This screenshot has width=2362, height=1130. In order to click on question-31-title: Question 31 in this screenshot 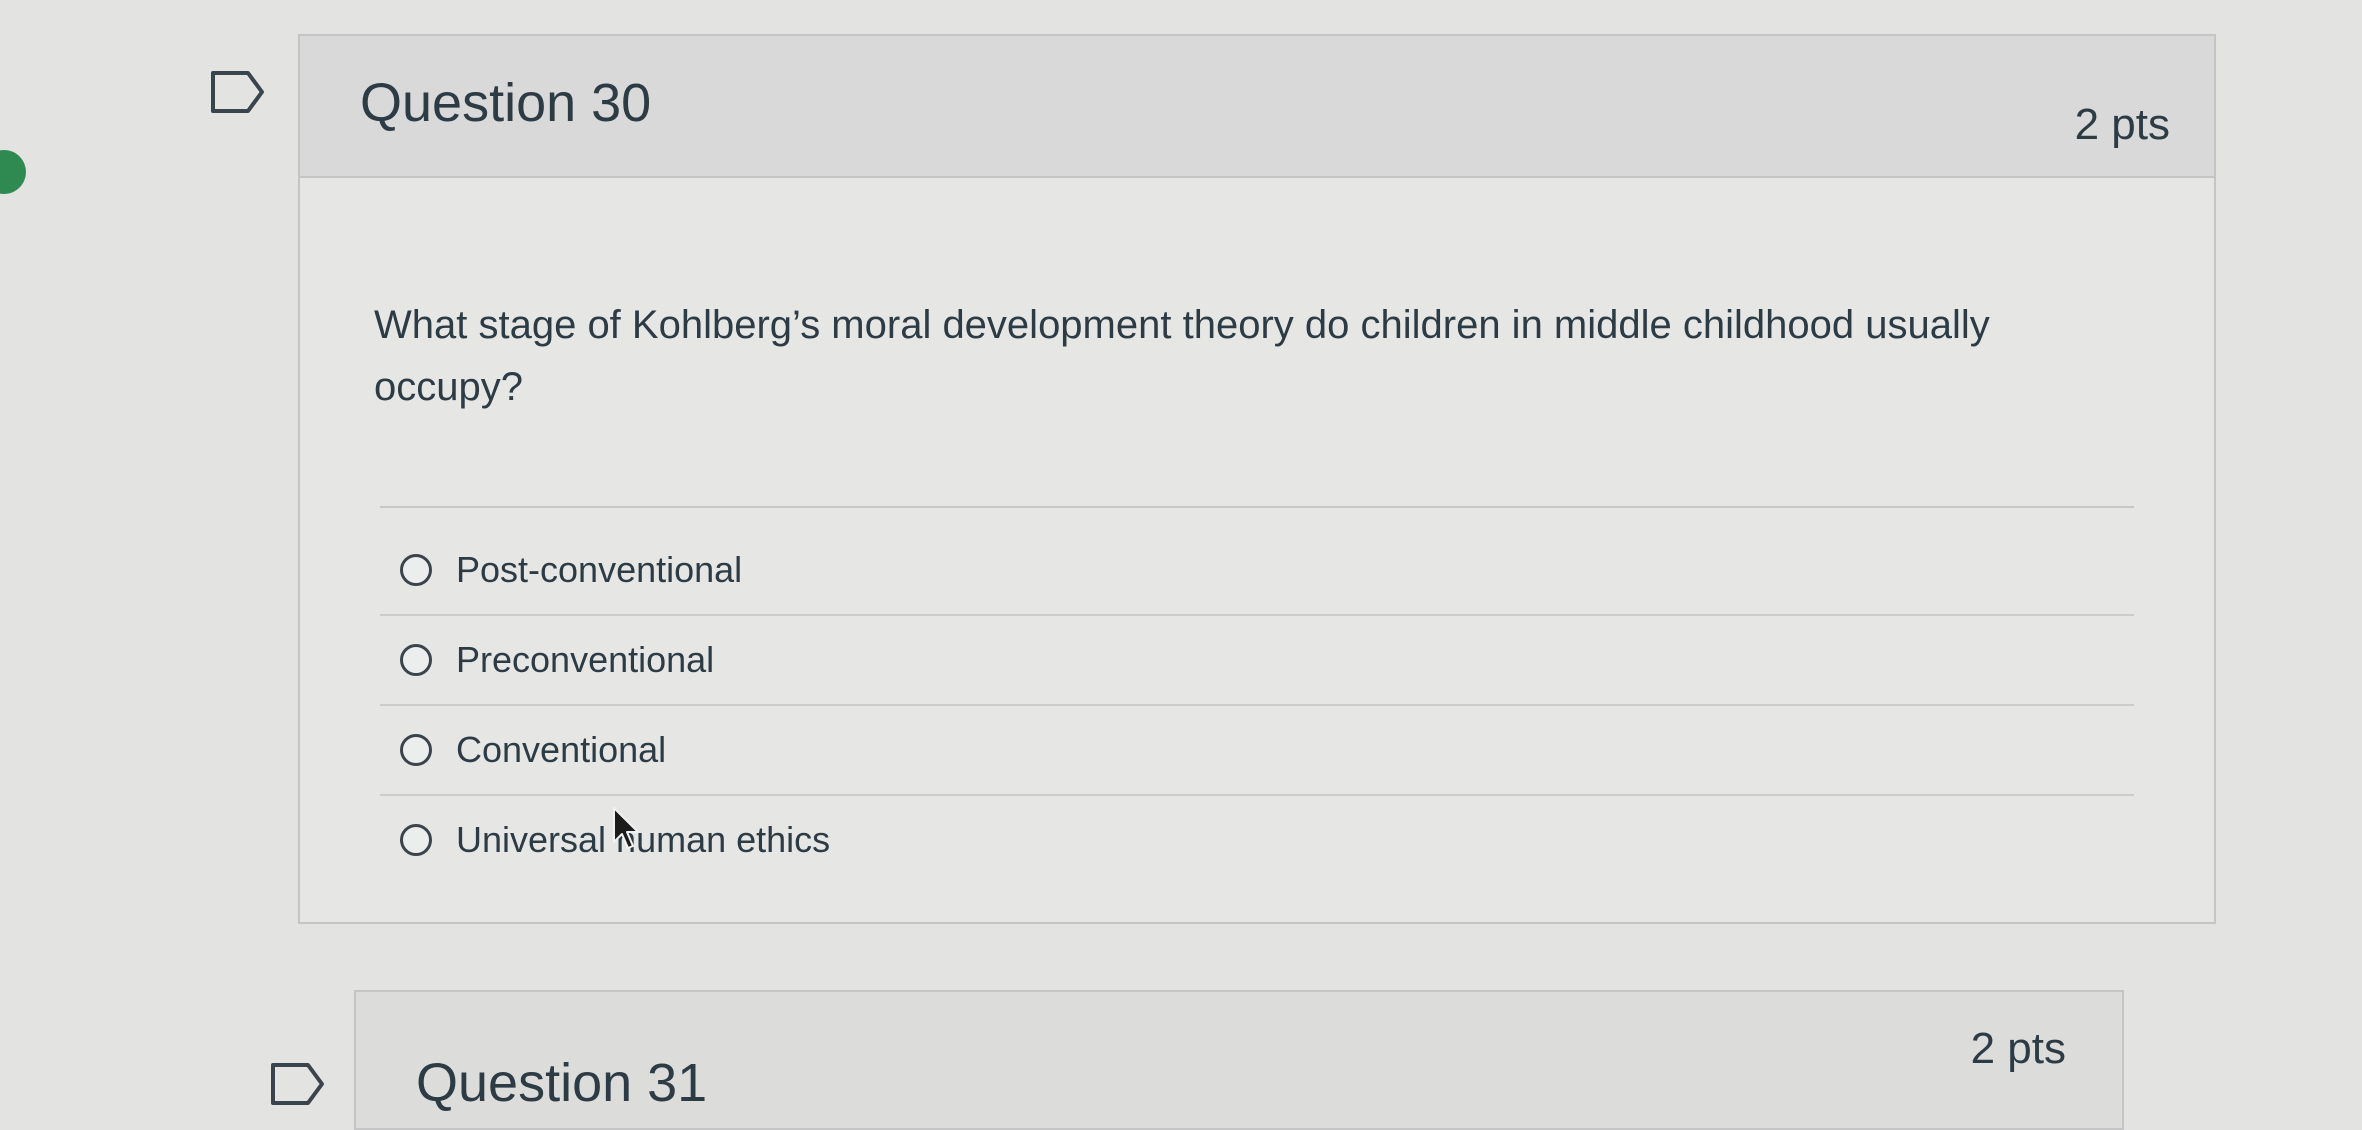, I will do `click(562, 1083)`.